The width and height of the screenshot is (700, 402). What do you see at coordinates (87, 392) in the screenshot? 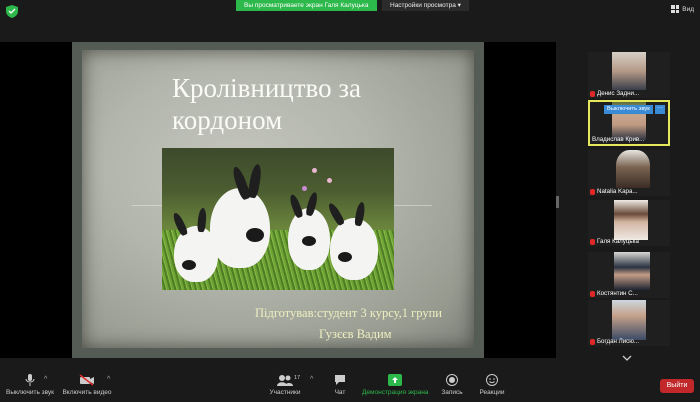
I see `video-label: Включить видео` at bounding box center [87, 392].